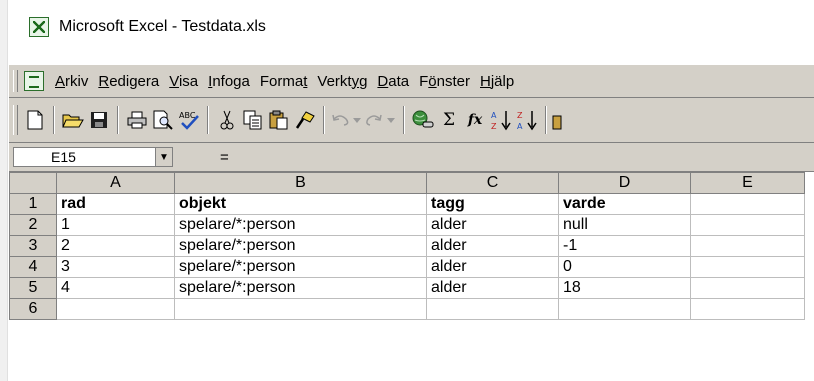  Describe the element at coordinates (227, 120) in the screenshot. I see `cut-icon` at that location.